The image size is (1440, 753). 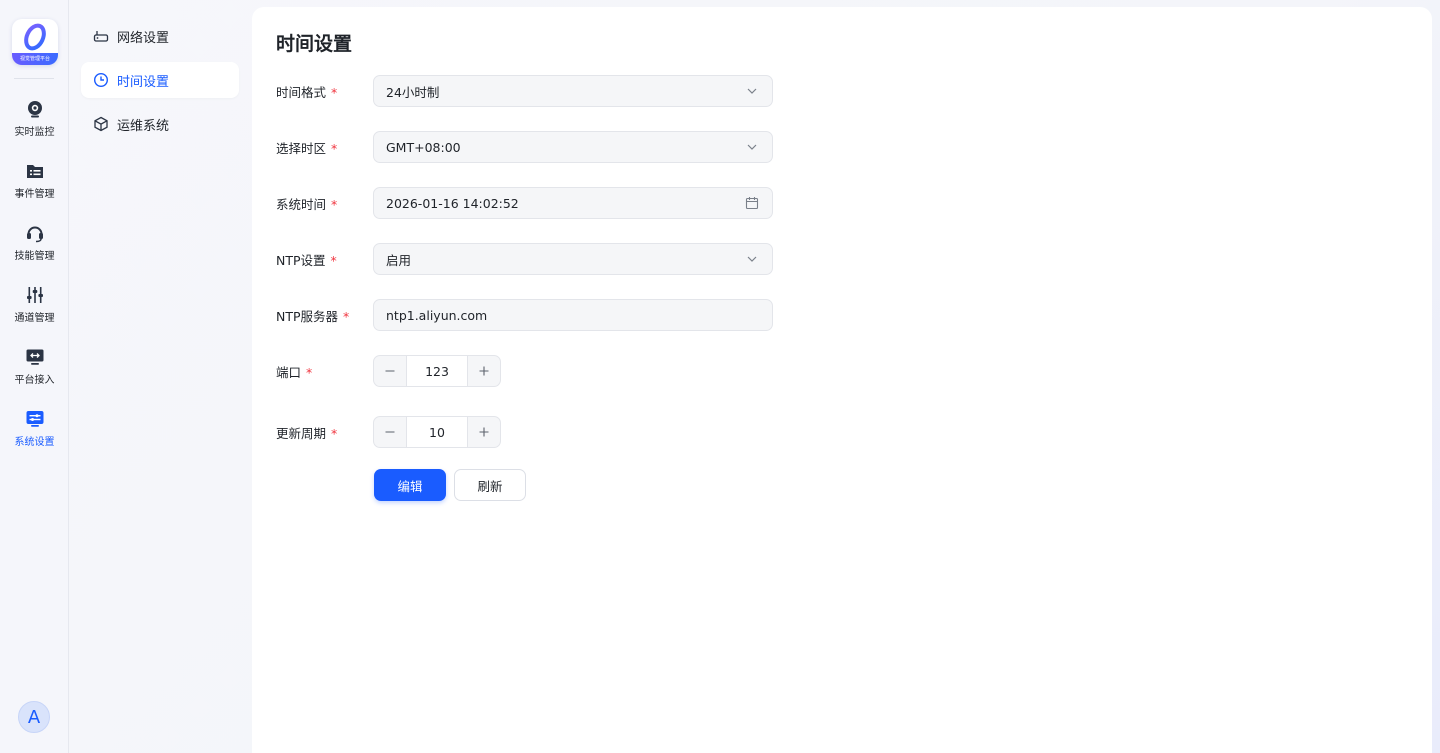 I want to click on logo-text: 视觉管理平台, so click(x=35, y=59).